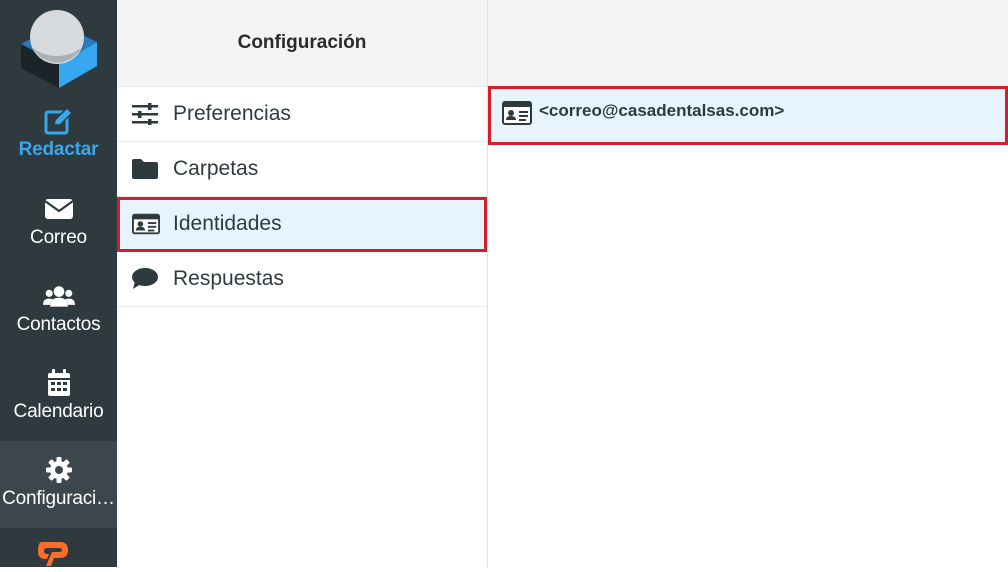 The image size is (1008, 572). Describe the element at coordinates (59, 46) in the screenshot. I see `roundcube-logo` at that location.